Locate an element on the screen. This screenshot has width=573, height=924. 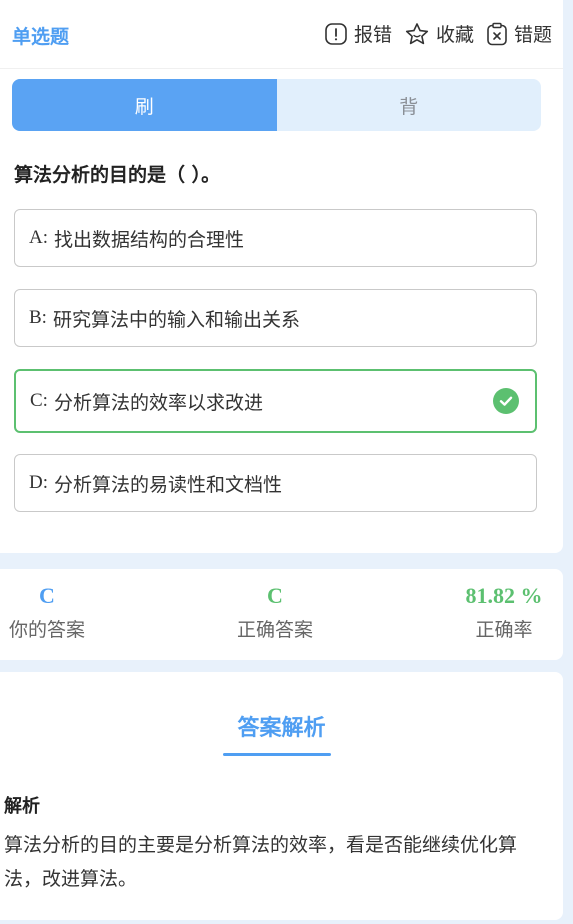
favorite-button: 收藏 is located at coordinates (439, 33).